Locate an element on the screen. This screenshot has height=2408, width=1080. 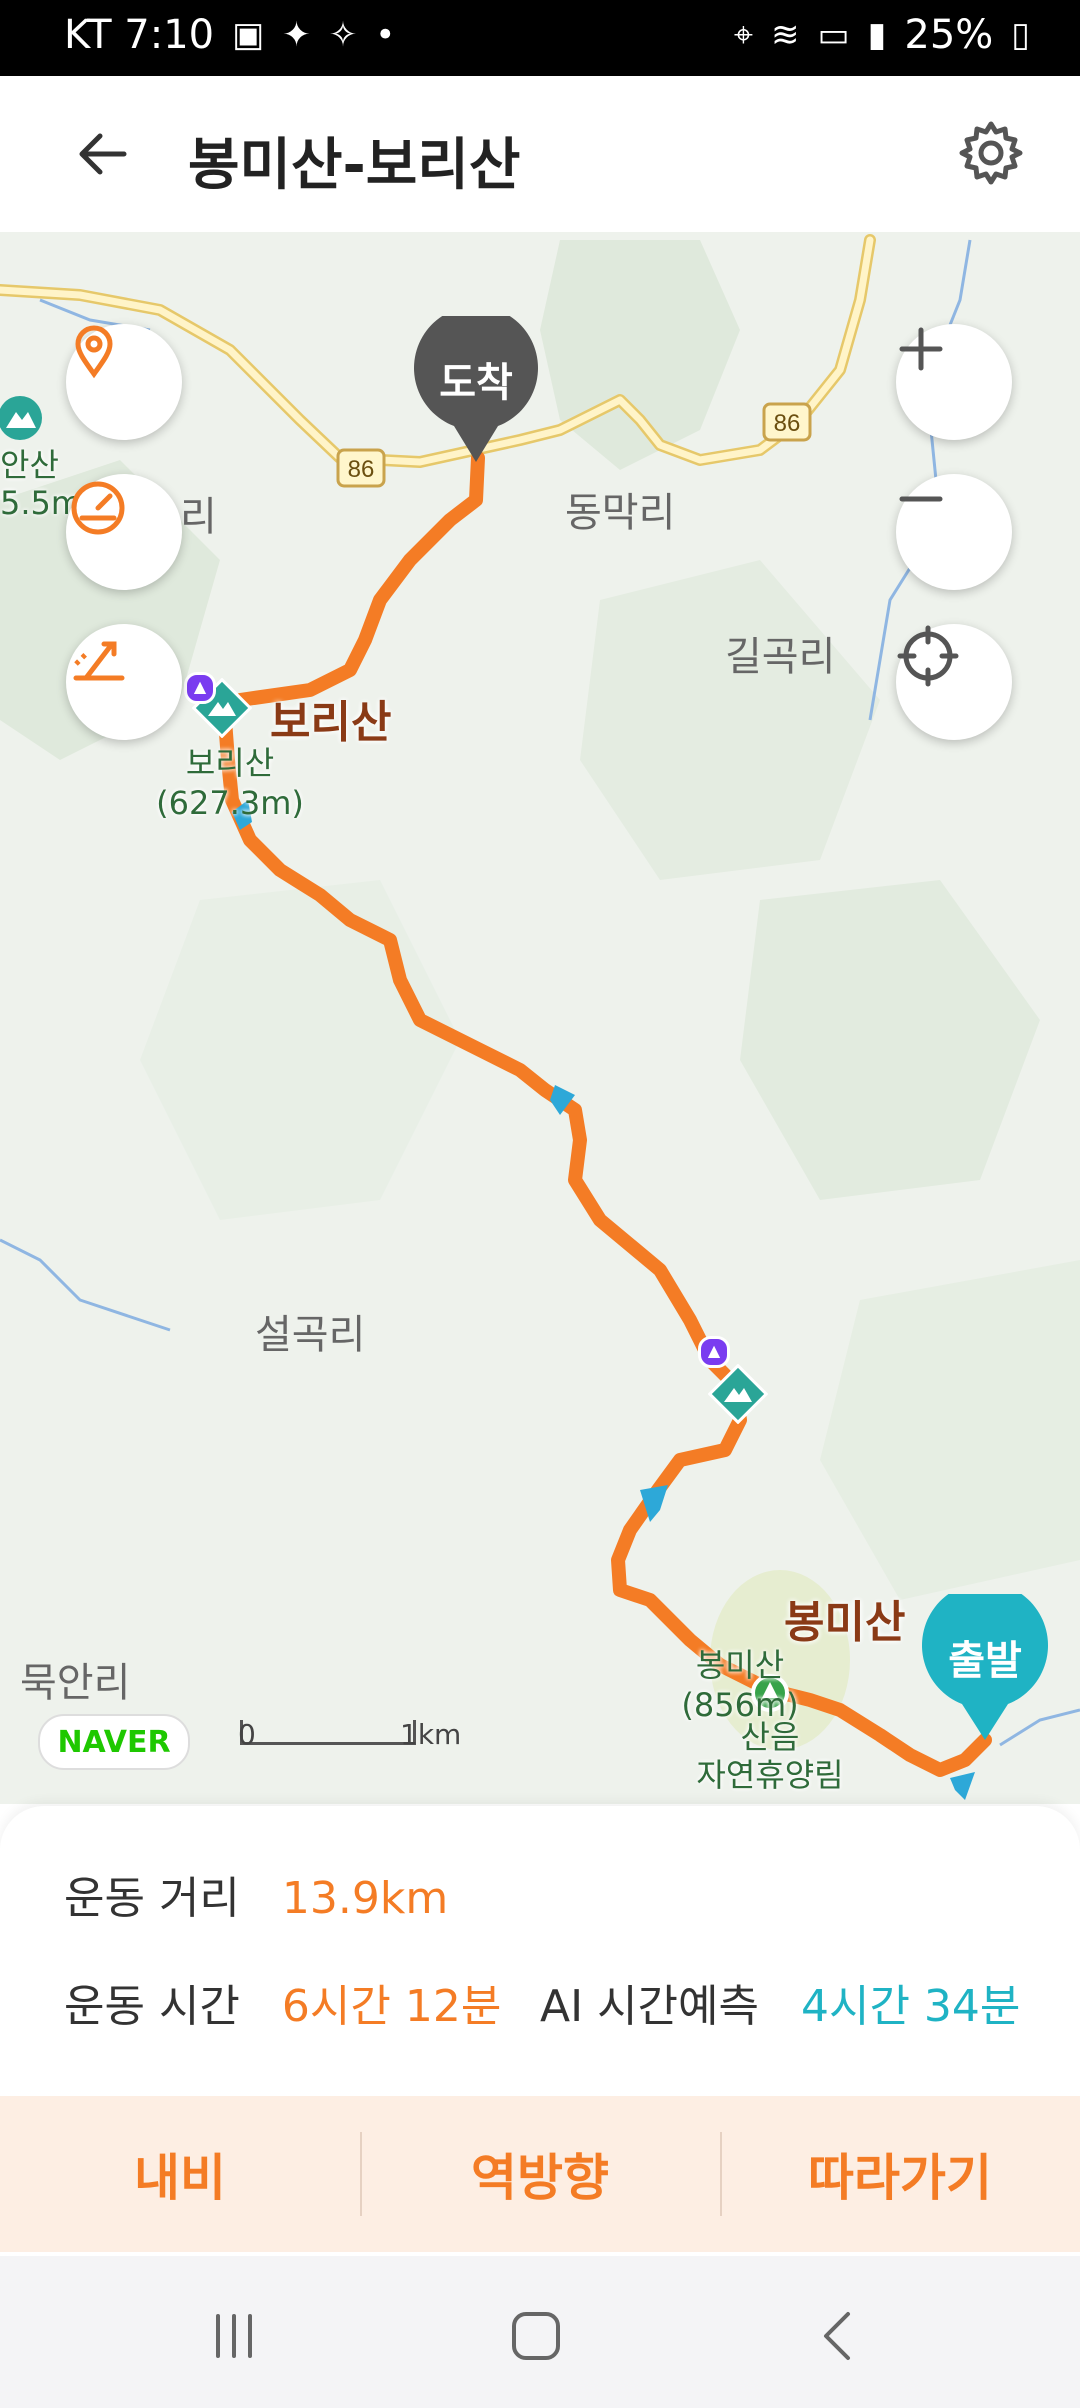
peak-sub-elev: (627.3m) is located at coordinates (230, 803).